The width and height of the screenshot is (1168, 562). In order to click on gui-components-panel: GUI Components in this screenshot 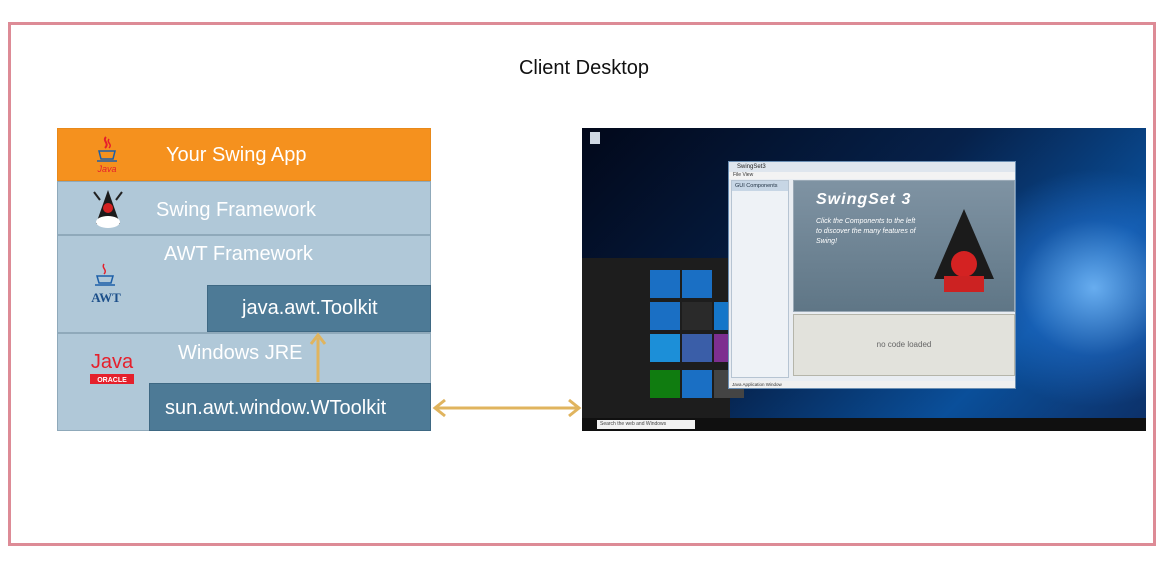, I will do `click(760, 279)`.